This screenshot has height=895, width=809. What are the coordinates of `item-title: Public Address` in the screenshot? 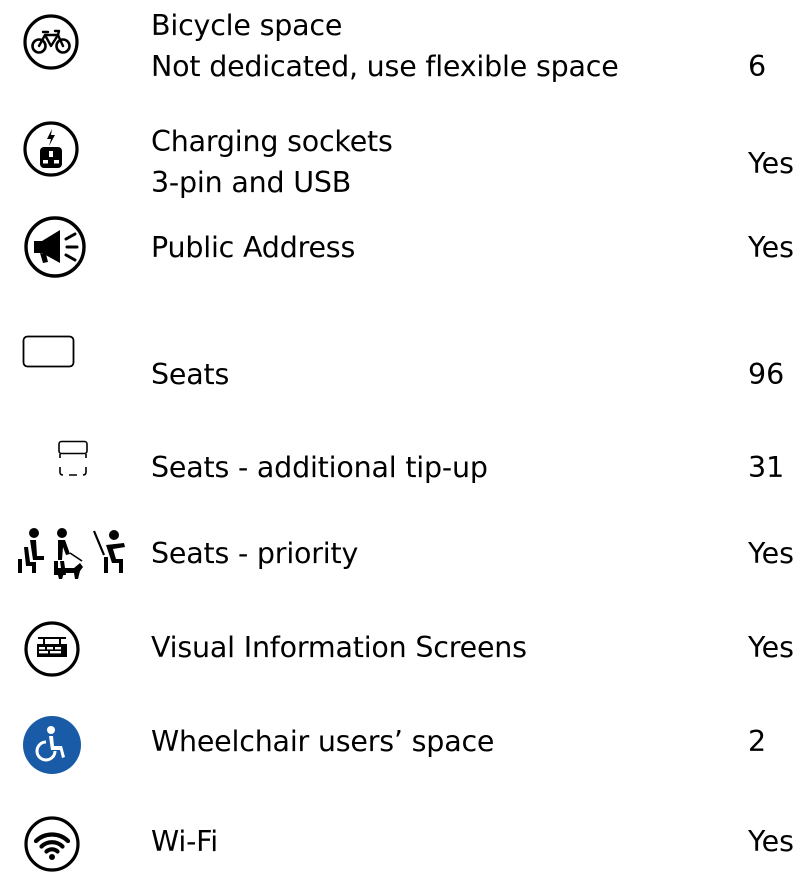 It's located at (253, 247).